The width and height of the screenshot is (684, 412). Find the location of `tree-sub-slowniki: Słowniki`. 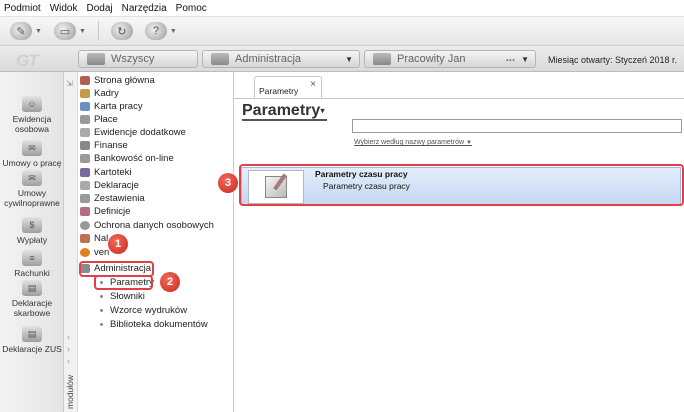

tree-sub-slowniki: Słowniki is located at coordinates (122, 296).